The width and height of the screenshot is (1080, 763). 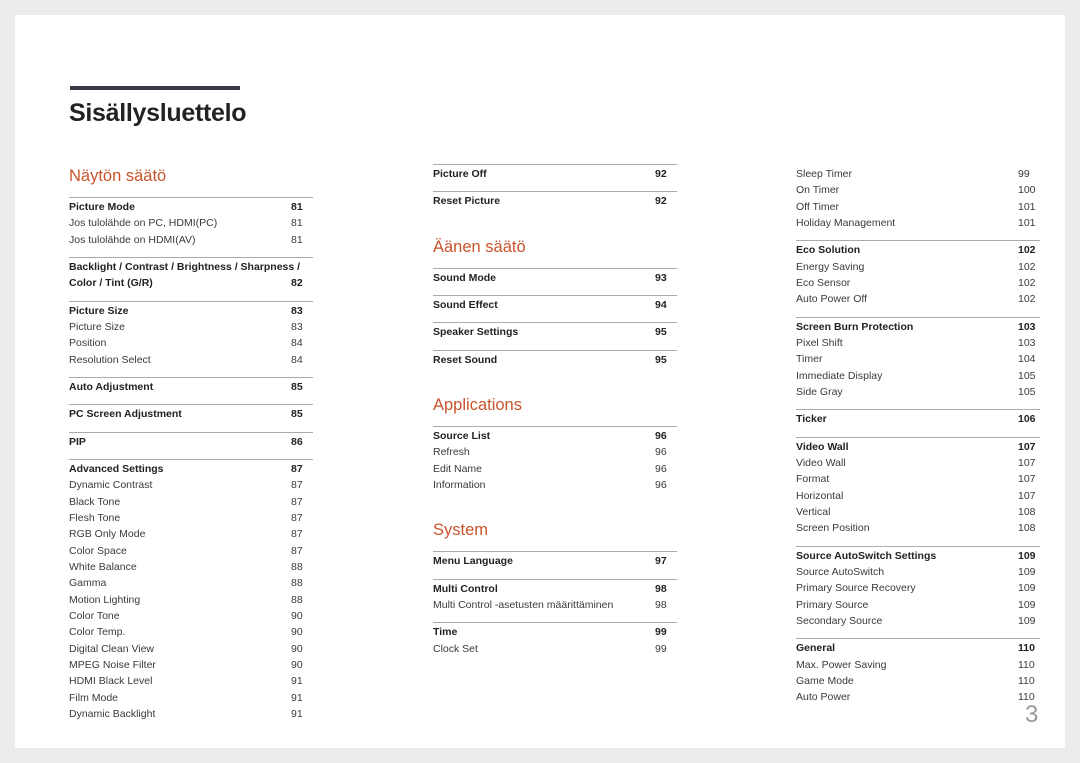 What do you see at coordinates (555, 174) in the screenshot?
I see `toc-entry-heading: Picture Off 92` at bounding box center [555, 174].